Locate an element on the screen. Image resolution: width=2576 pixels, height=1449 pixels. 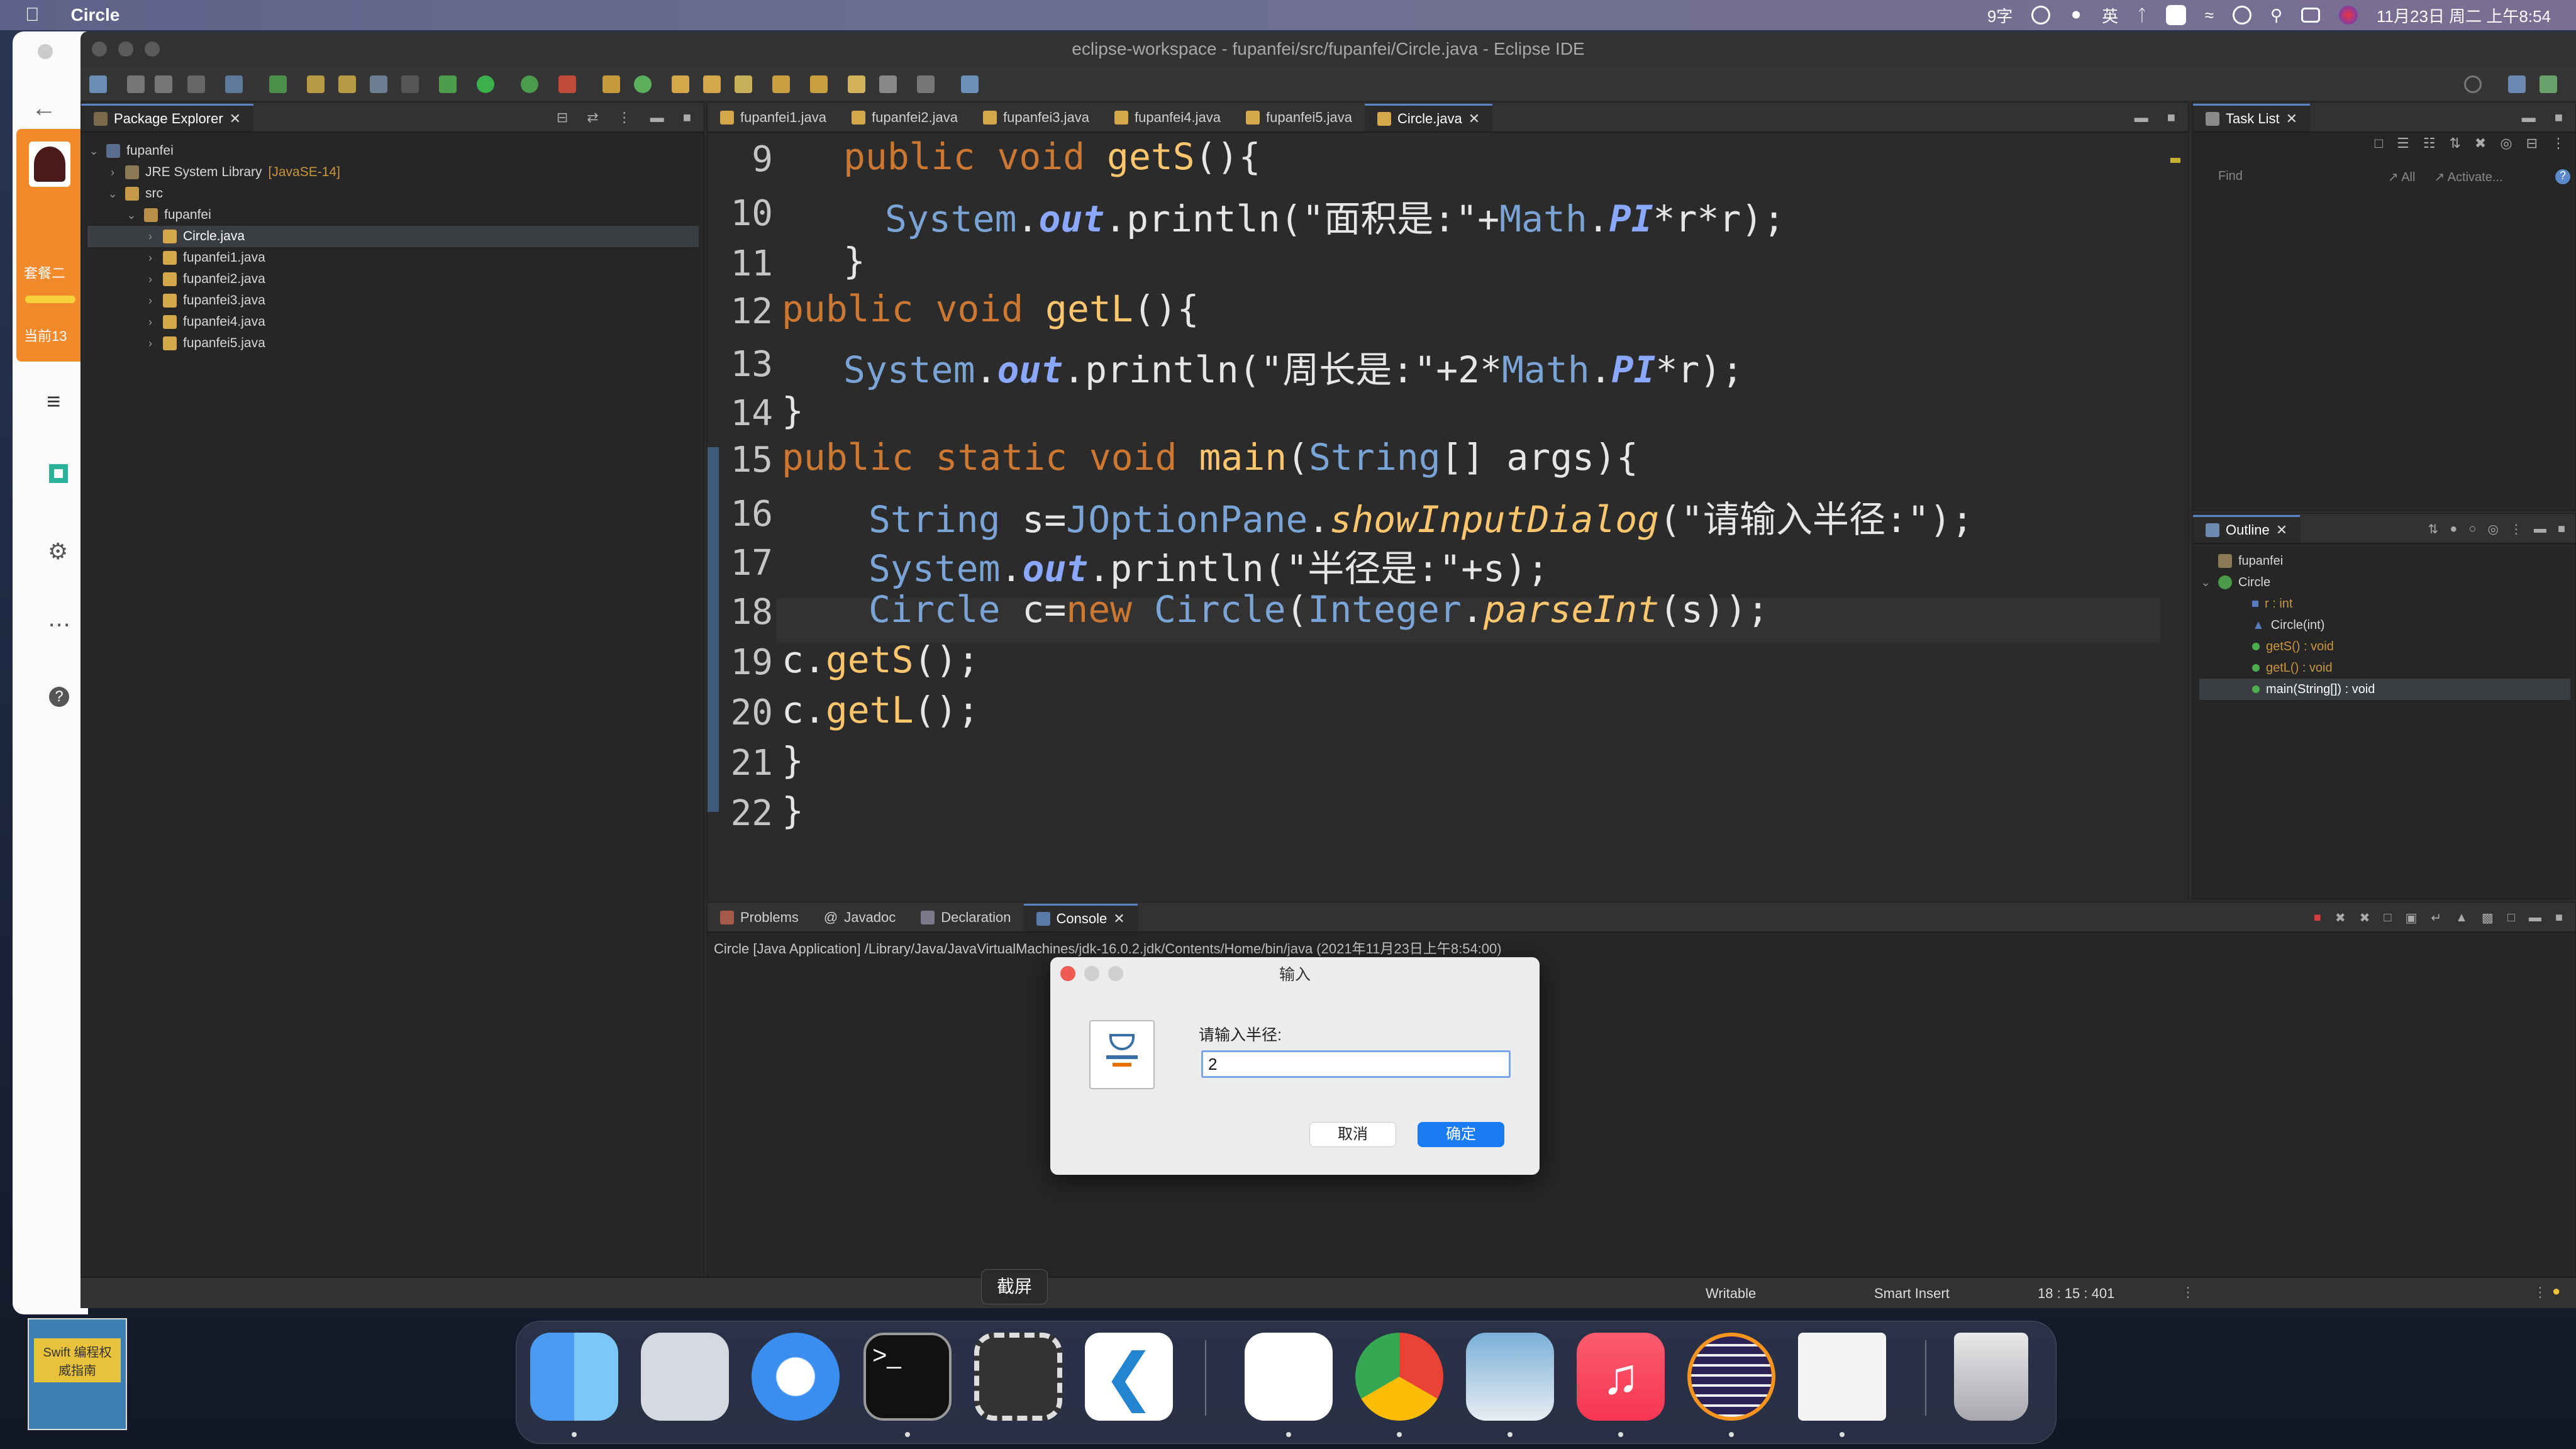
outline-method-getl: getL() : void is located at coordinates (2384, 668).